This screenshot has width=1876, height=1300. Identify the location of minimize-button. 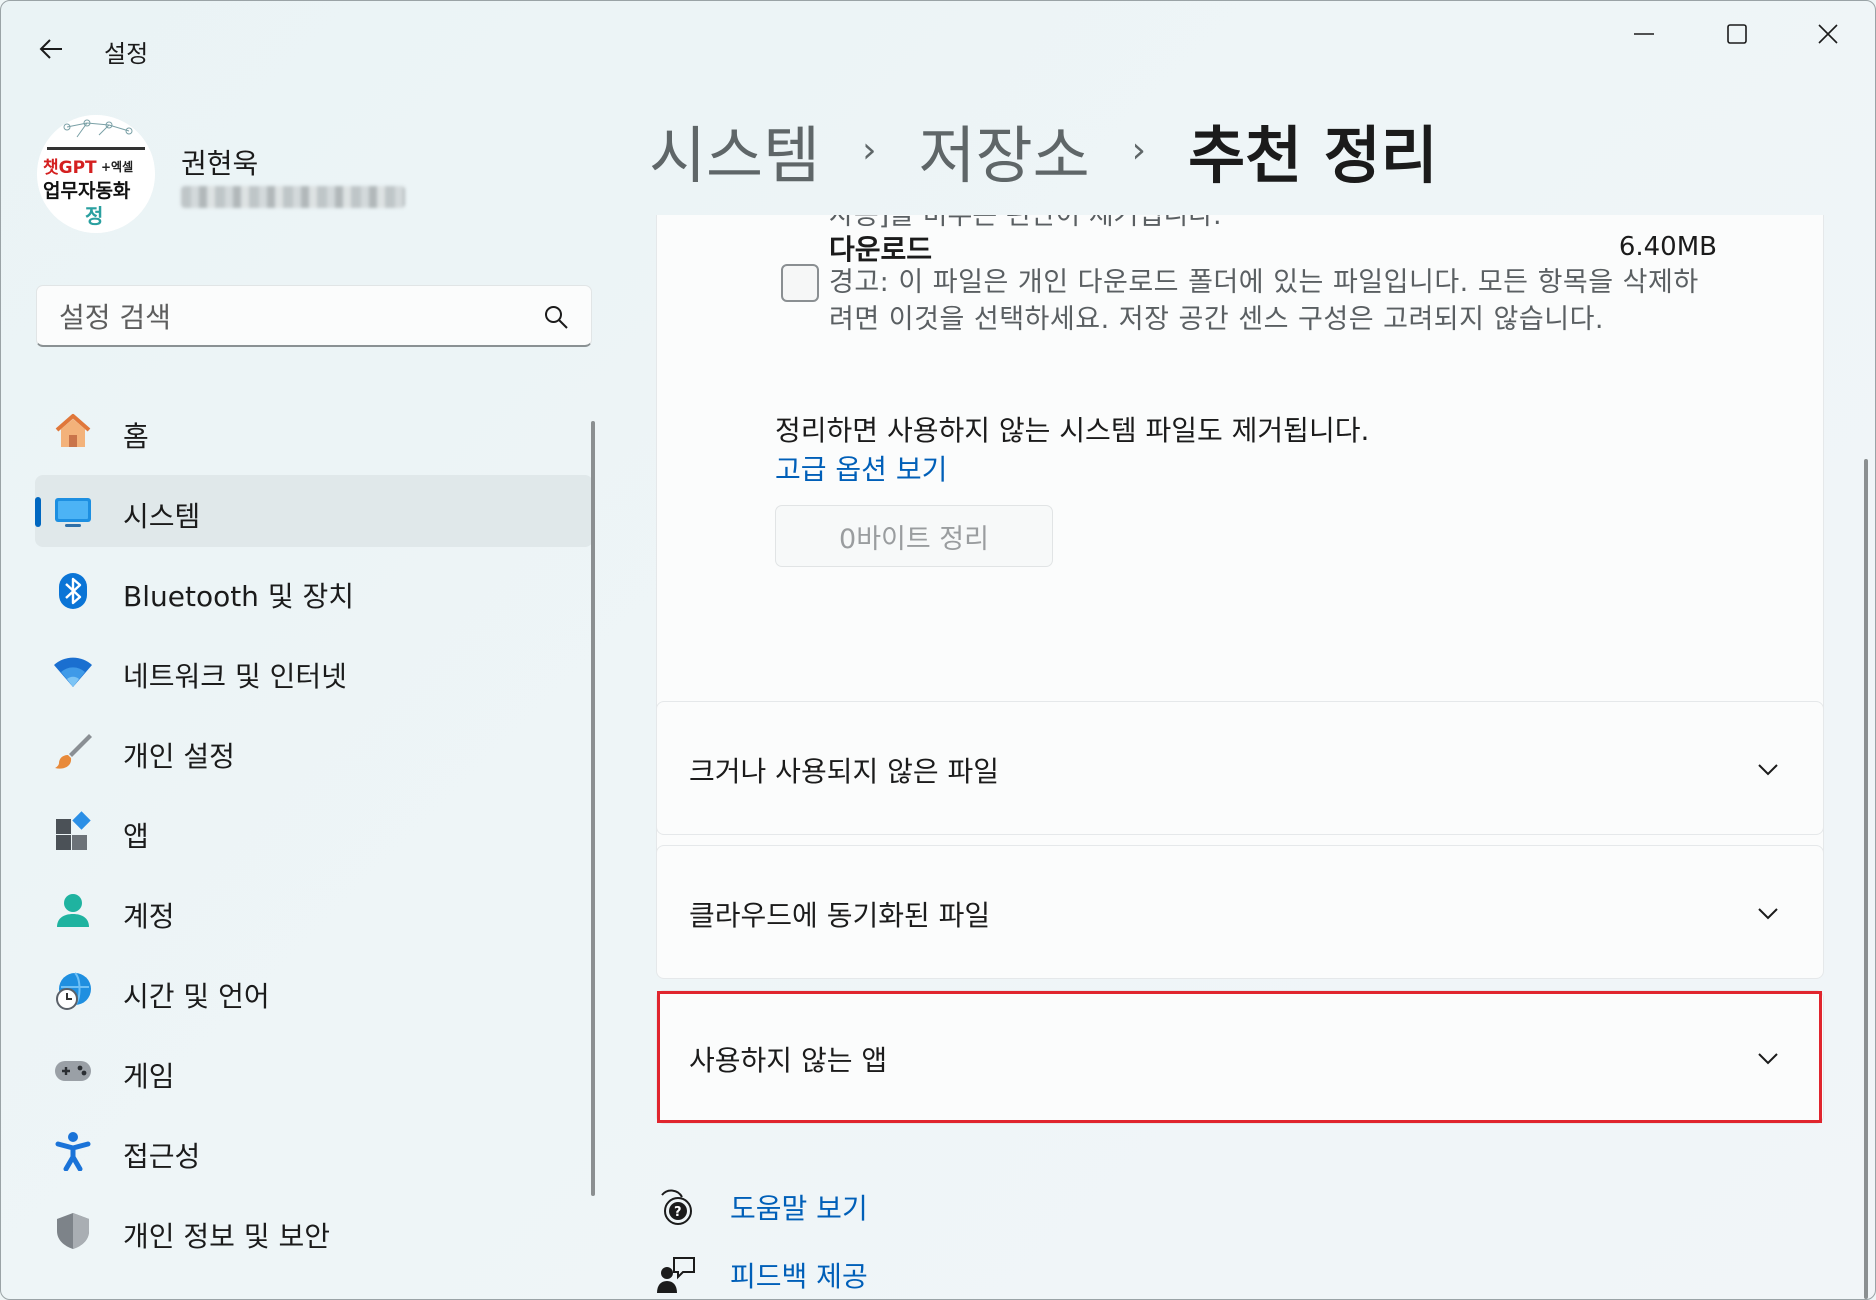
(1644, 34).